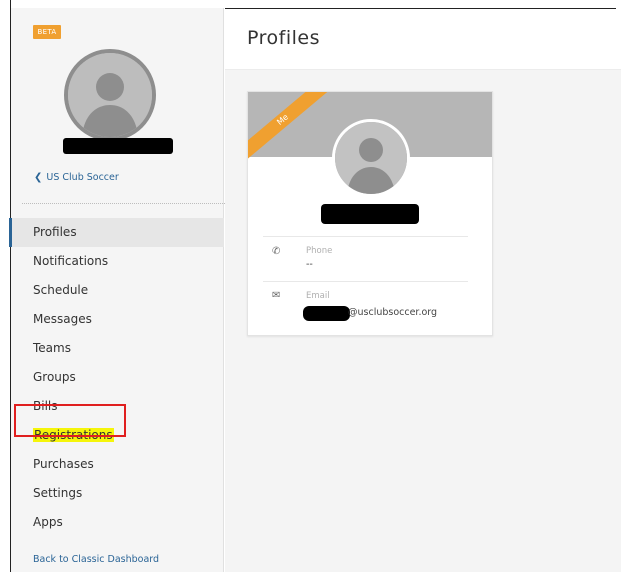  What do you see at coordinates (116, 232) in the screenshot?
I see `sidebar-item-profiles: Profiles` at bounding box center [116, 232].